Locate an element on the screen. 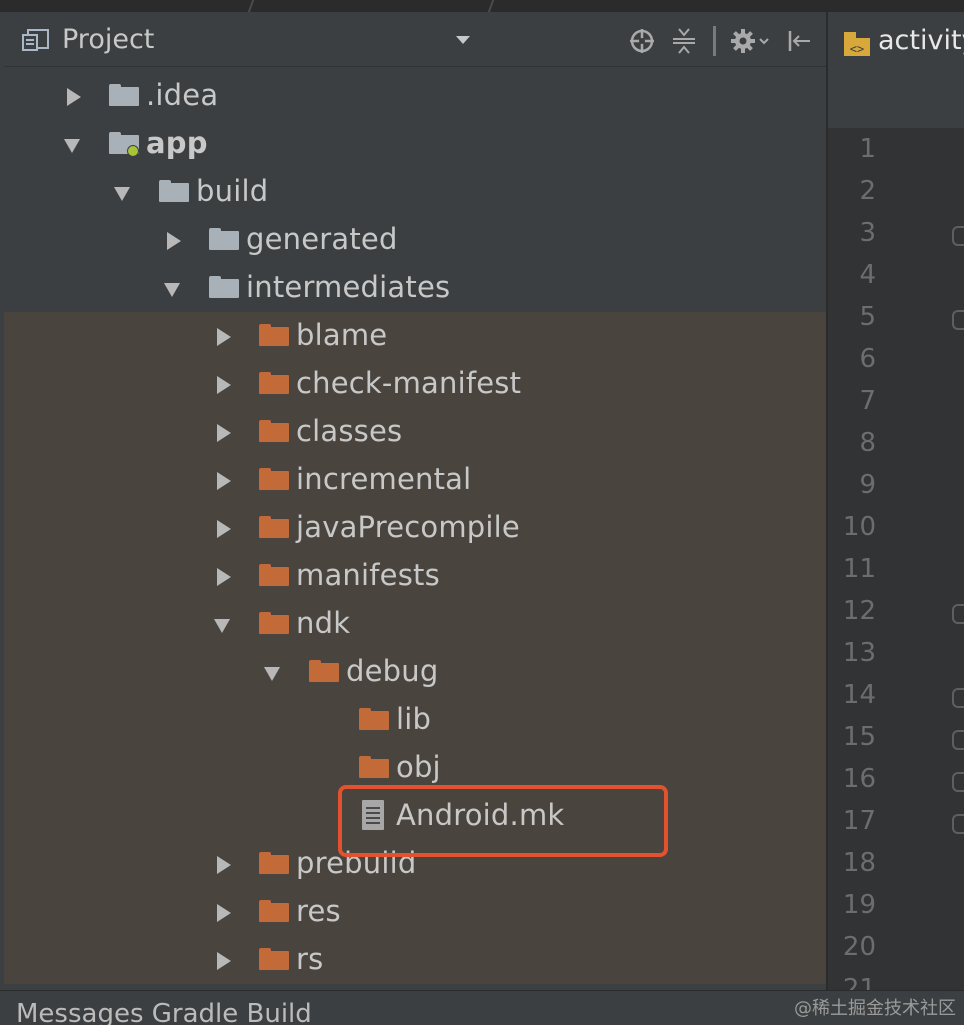 The width and height of the screenshot is (964, 1025). window-top-strip is located at coordinates (482, 6).